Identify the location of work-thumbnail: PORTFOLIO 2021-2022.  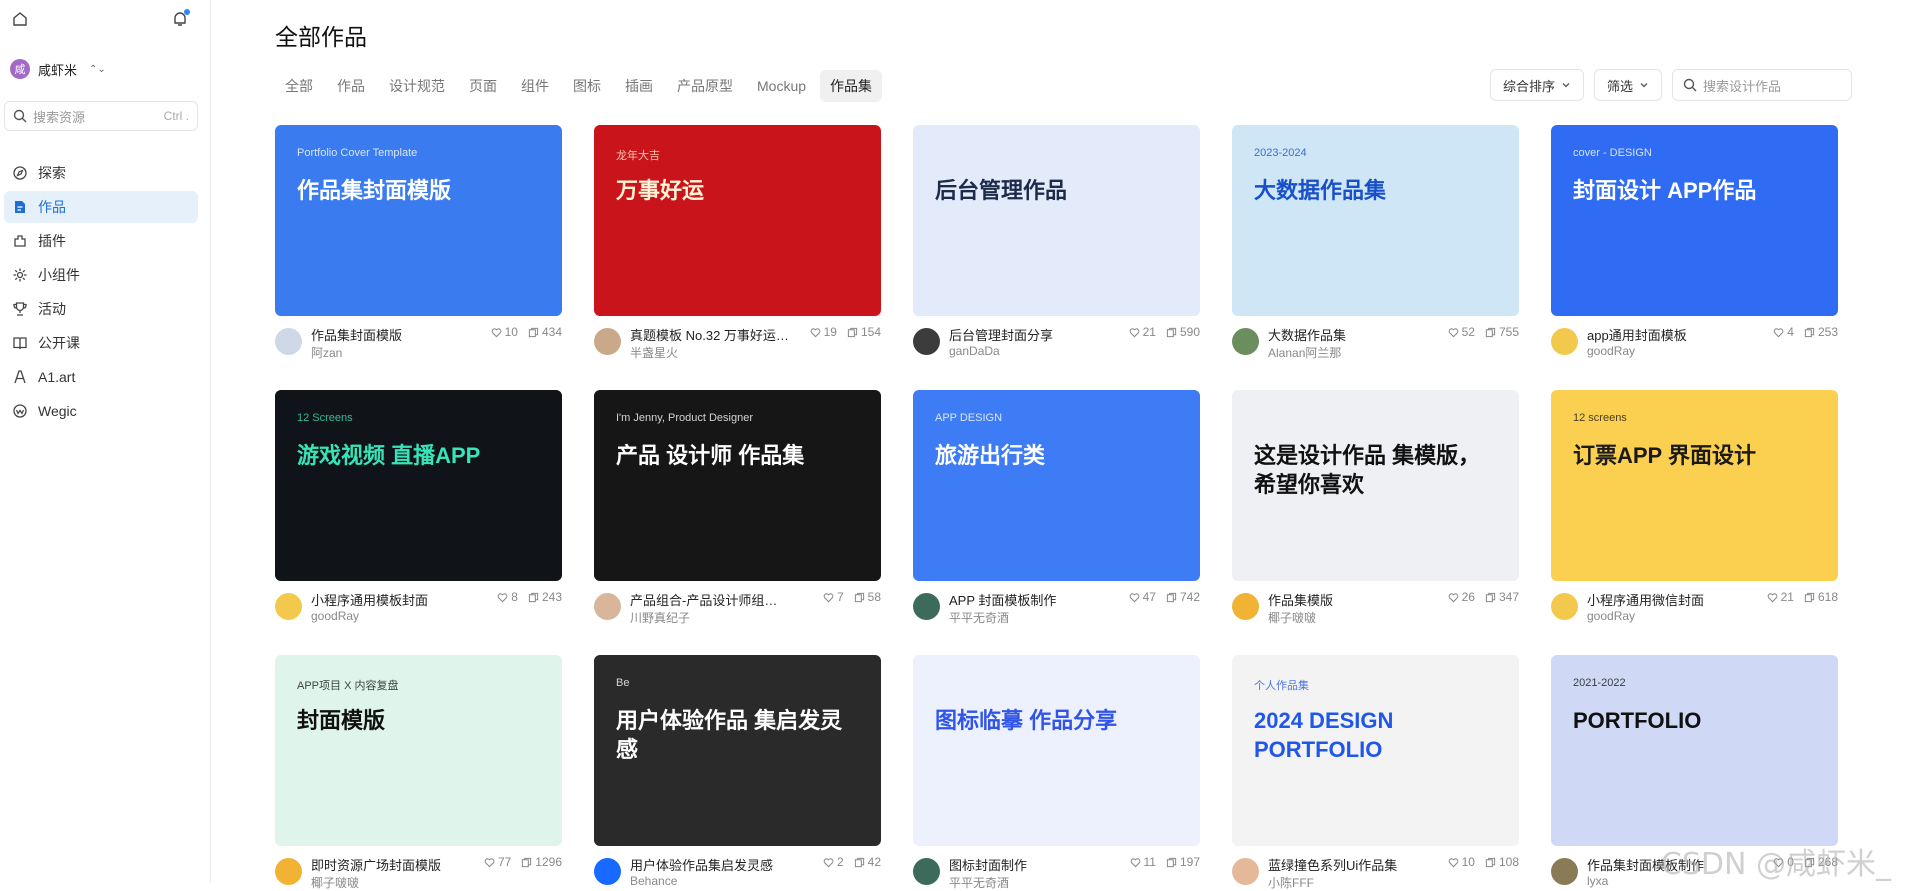
(1694, 750).